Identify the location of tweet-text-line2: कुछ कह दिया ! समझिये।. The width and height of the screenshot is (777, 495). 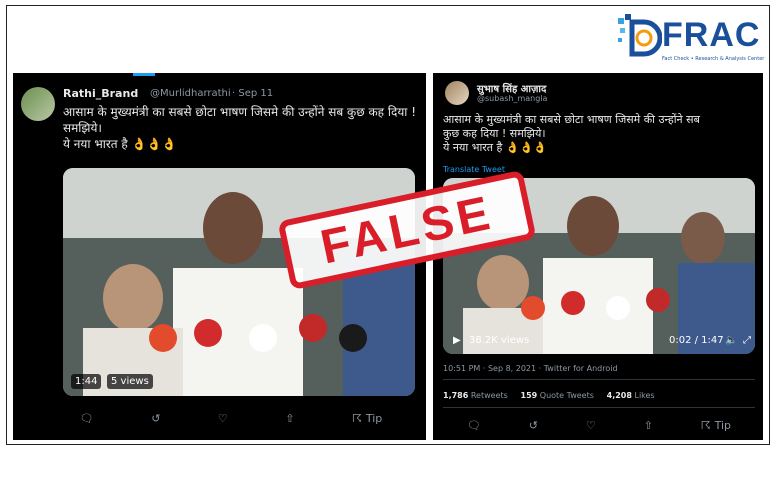
(494, 133).